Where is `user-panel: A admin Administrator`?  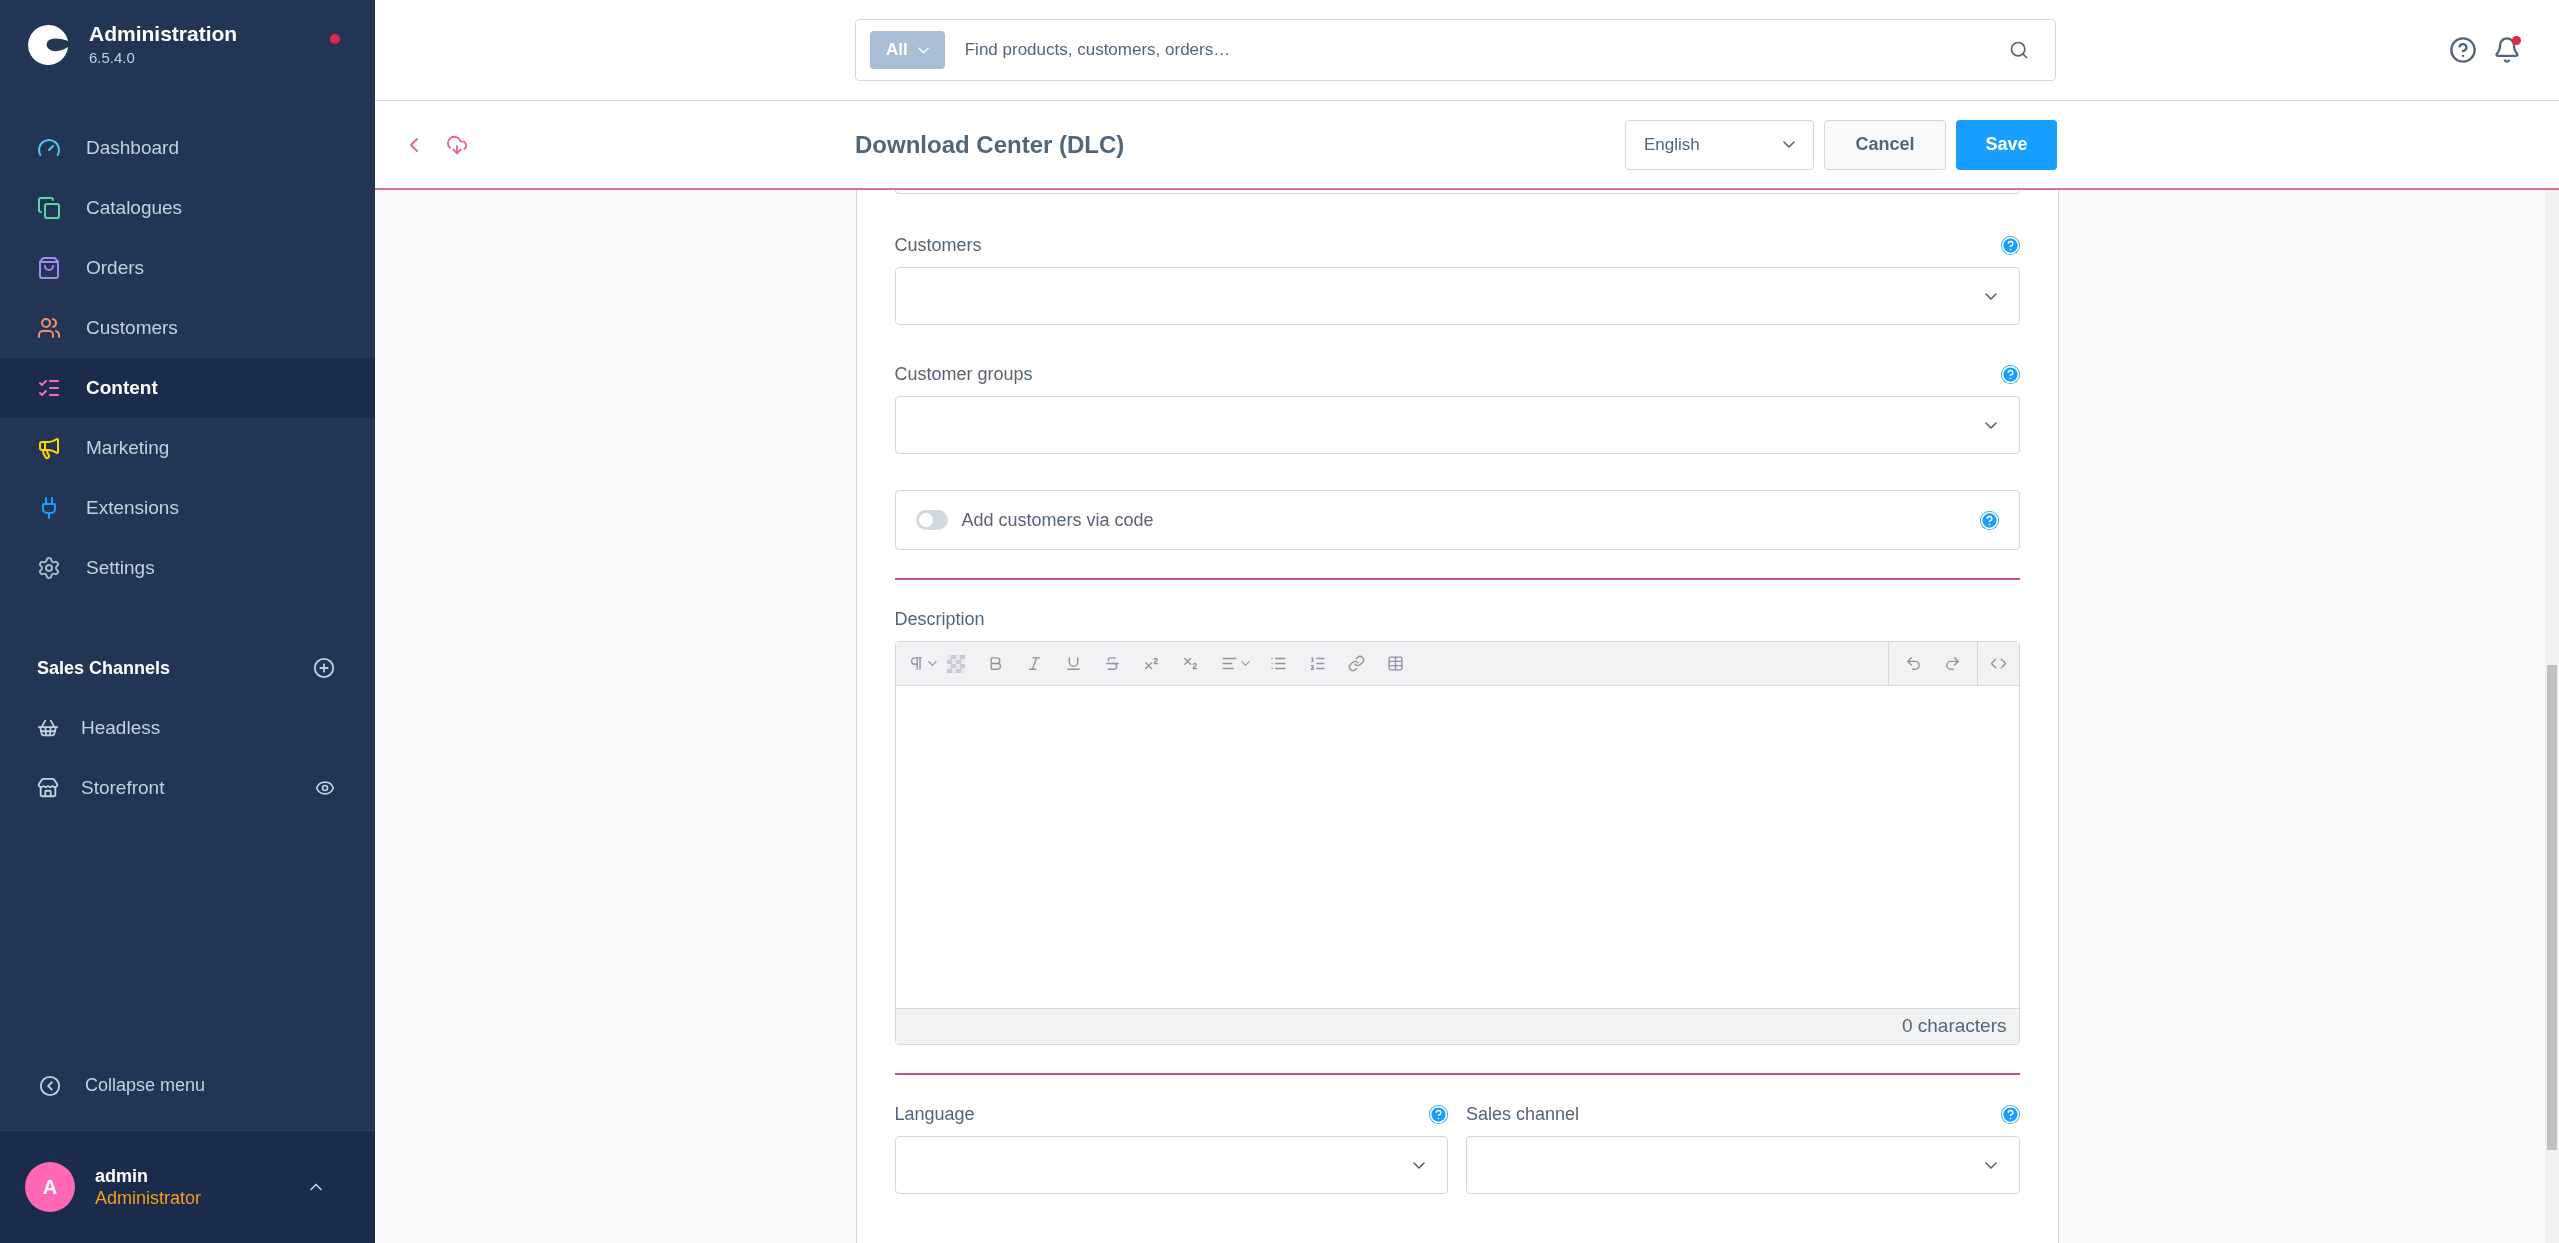
user-panel: A admin Administrator is located at coordinates (187, 1187).